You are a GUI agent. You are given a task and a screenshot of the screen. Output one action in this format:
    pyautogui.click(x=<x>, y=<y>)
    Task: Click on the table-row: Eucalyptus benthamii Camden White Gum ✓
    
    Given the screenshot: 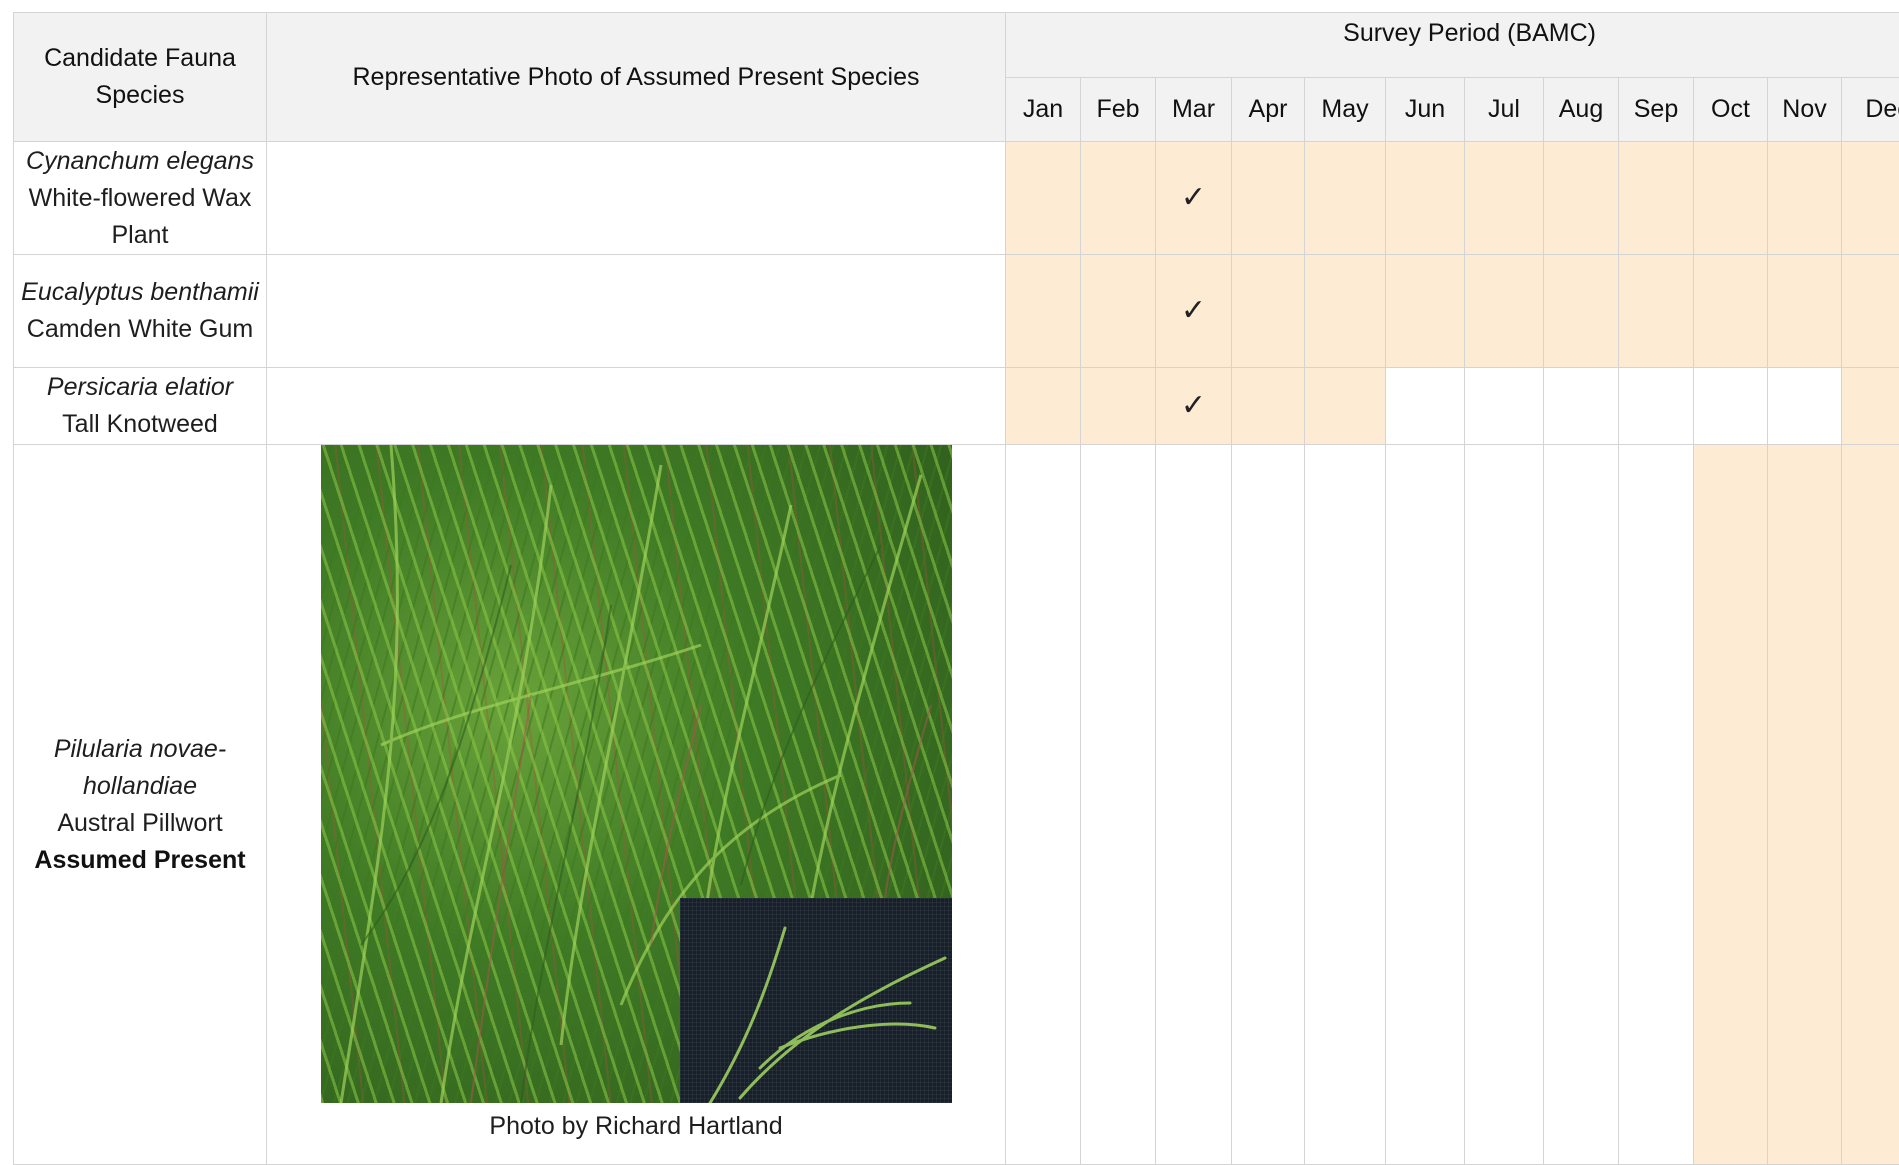 What is the action you would take?
    pyautogui.click(x=956, y=311)
    